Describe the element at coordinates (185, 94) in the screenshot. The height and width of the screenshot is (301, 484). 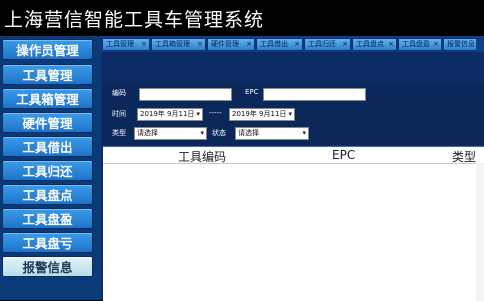
I see `code-input` at that location.